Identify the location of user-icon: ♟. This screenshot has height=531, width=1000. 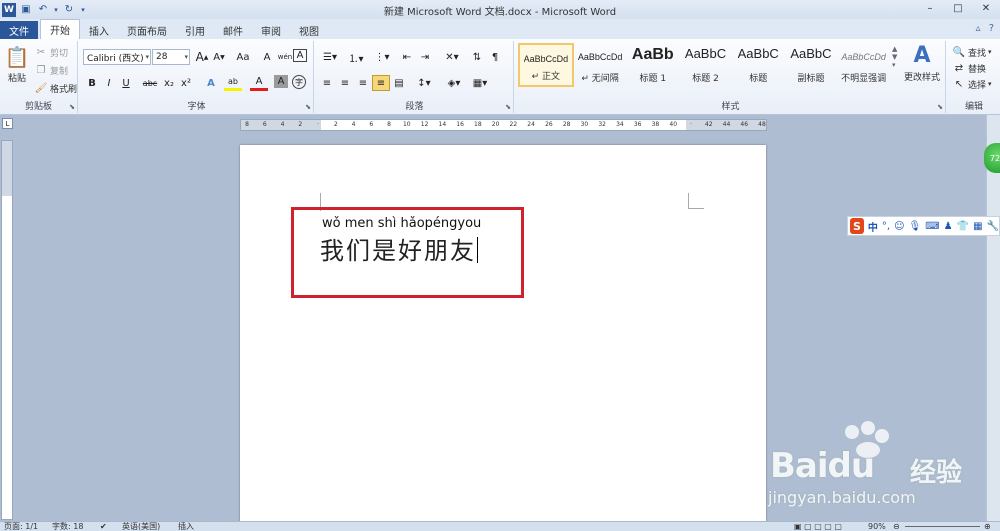
(948, 226).